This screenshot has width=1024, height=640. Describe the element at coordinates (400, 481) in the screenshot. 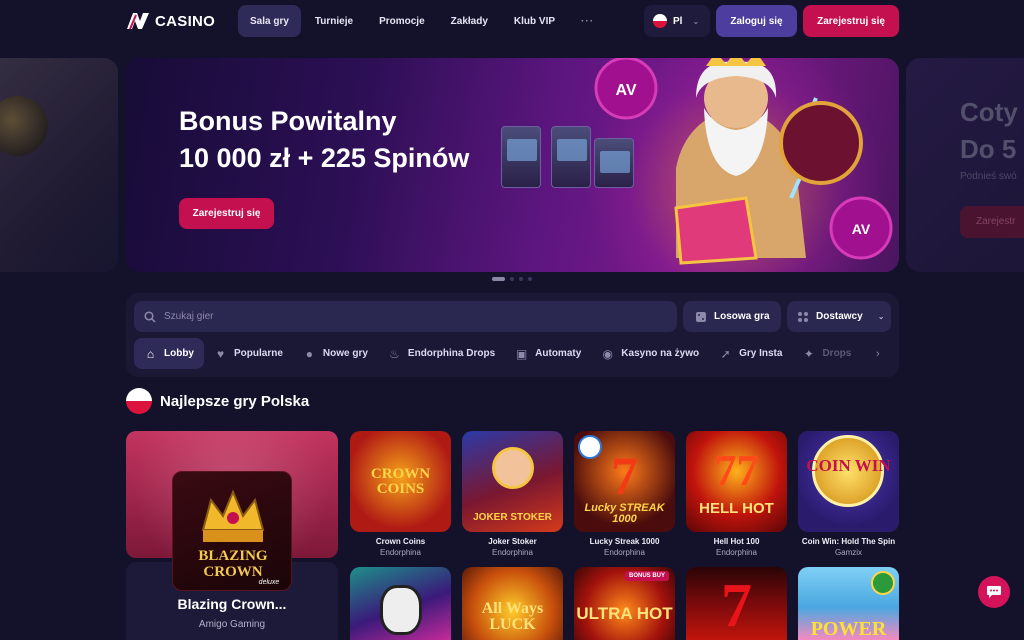

I see `game-thumbnail: CROWN COINS` at that location.